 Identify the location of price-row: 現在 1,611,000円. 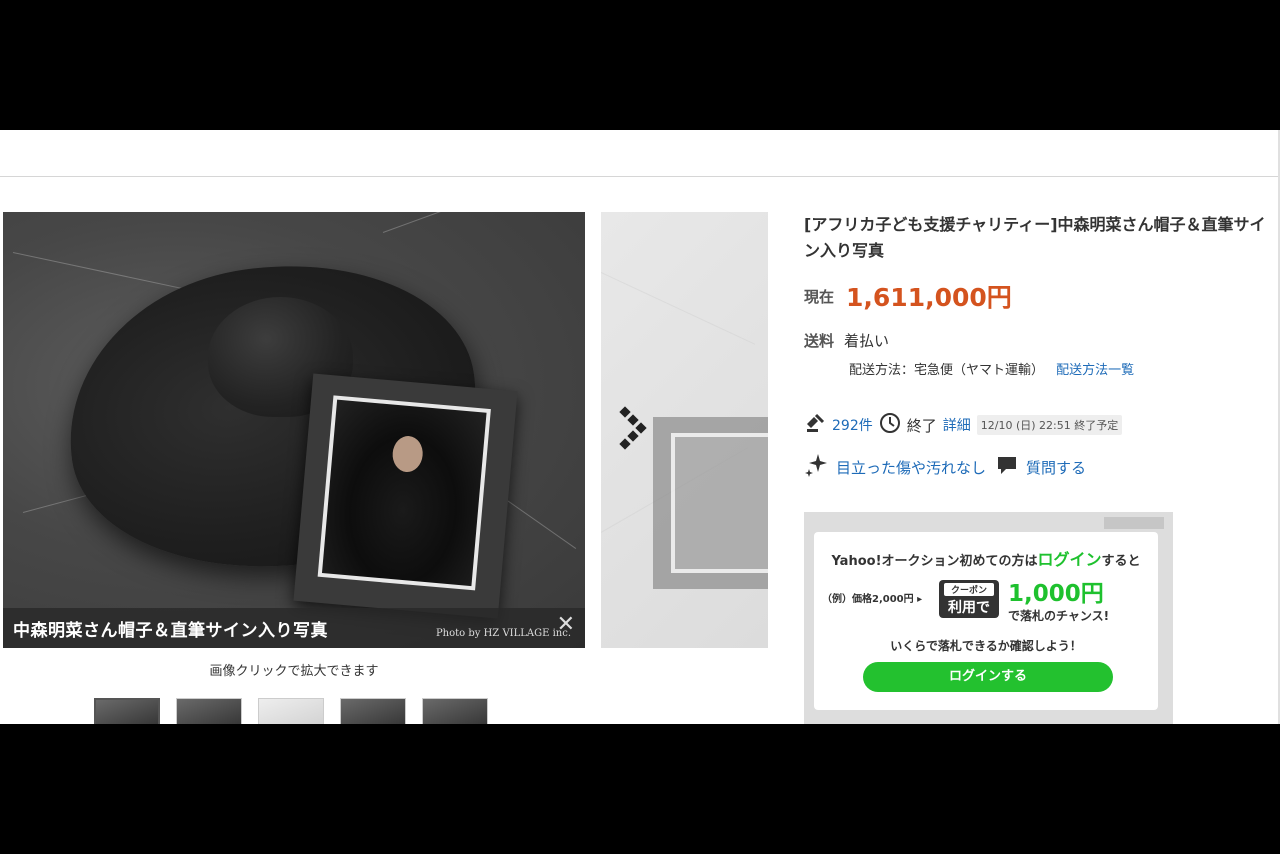
(1039, 296).